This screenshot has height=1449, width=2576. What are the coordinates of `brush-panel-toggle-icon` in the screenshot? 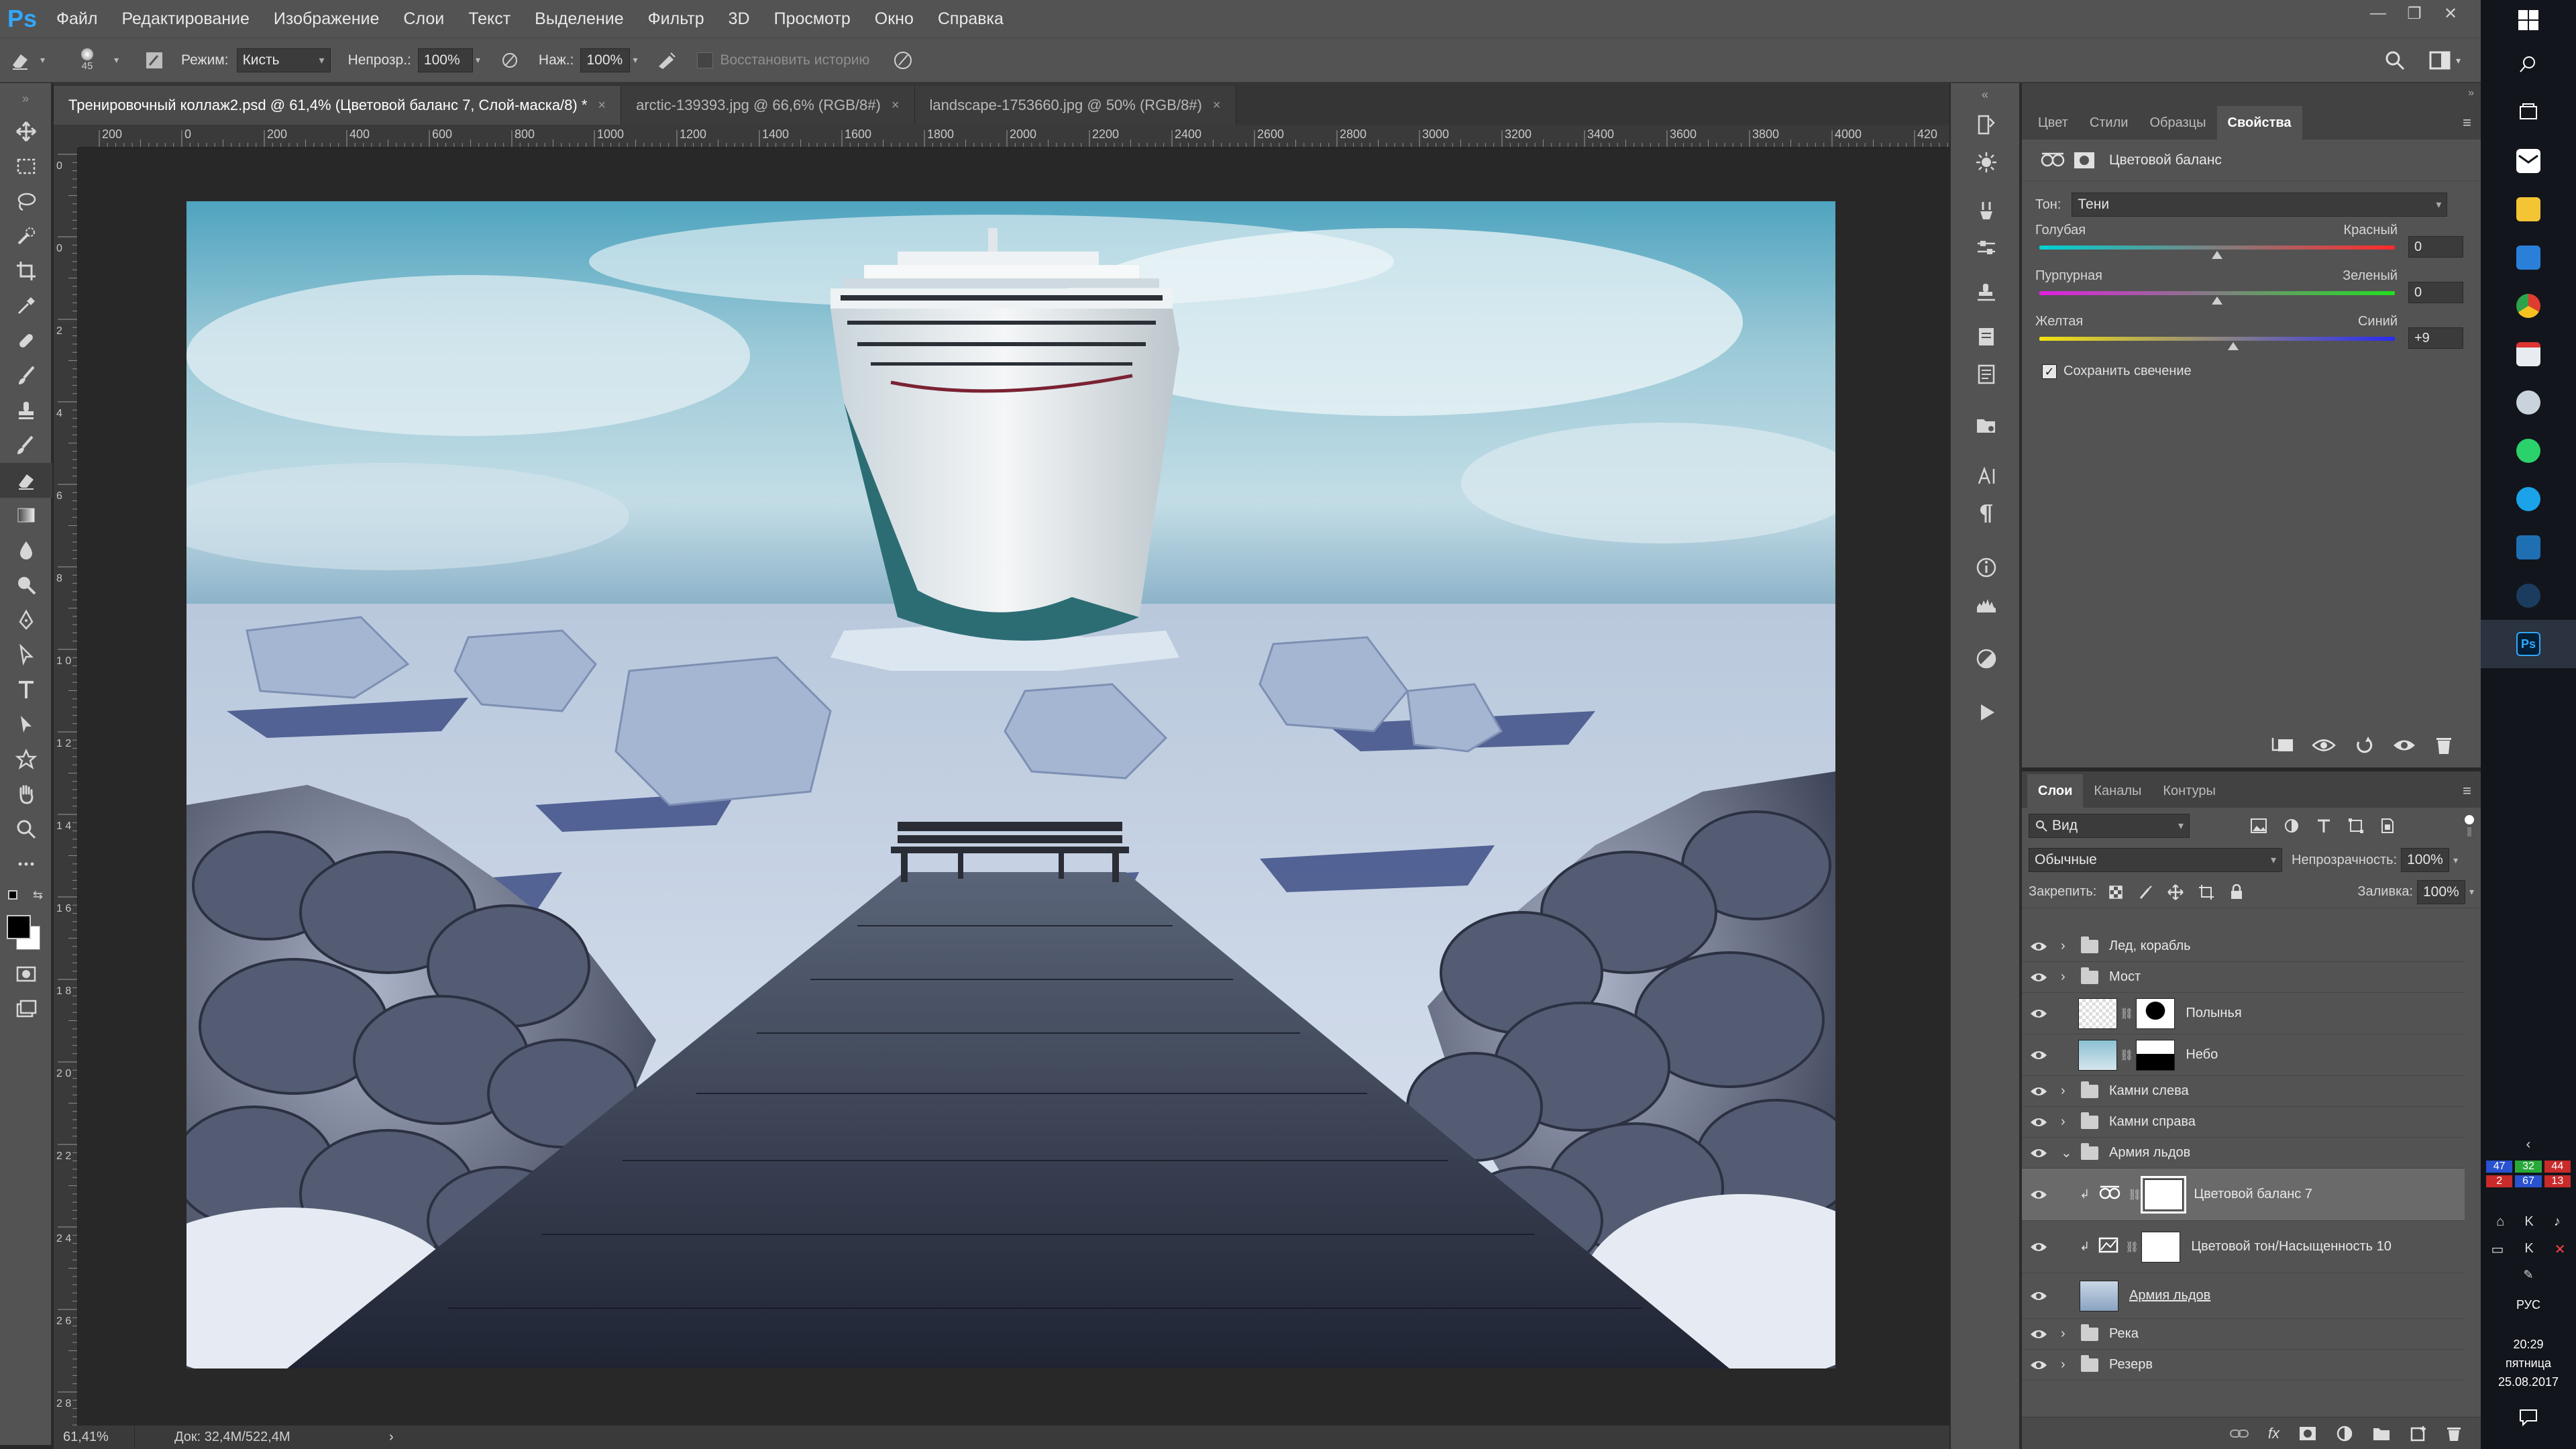 It's located at (154, 60).